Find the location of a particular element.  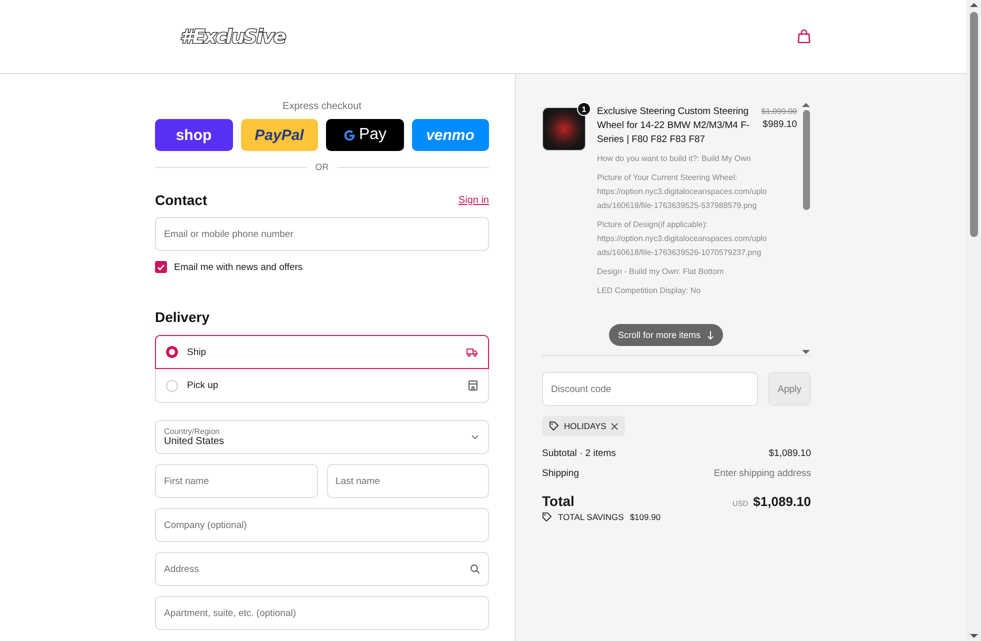

shipping-label: Shipping is located at coordinates (560, 473).